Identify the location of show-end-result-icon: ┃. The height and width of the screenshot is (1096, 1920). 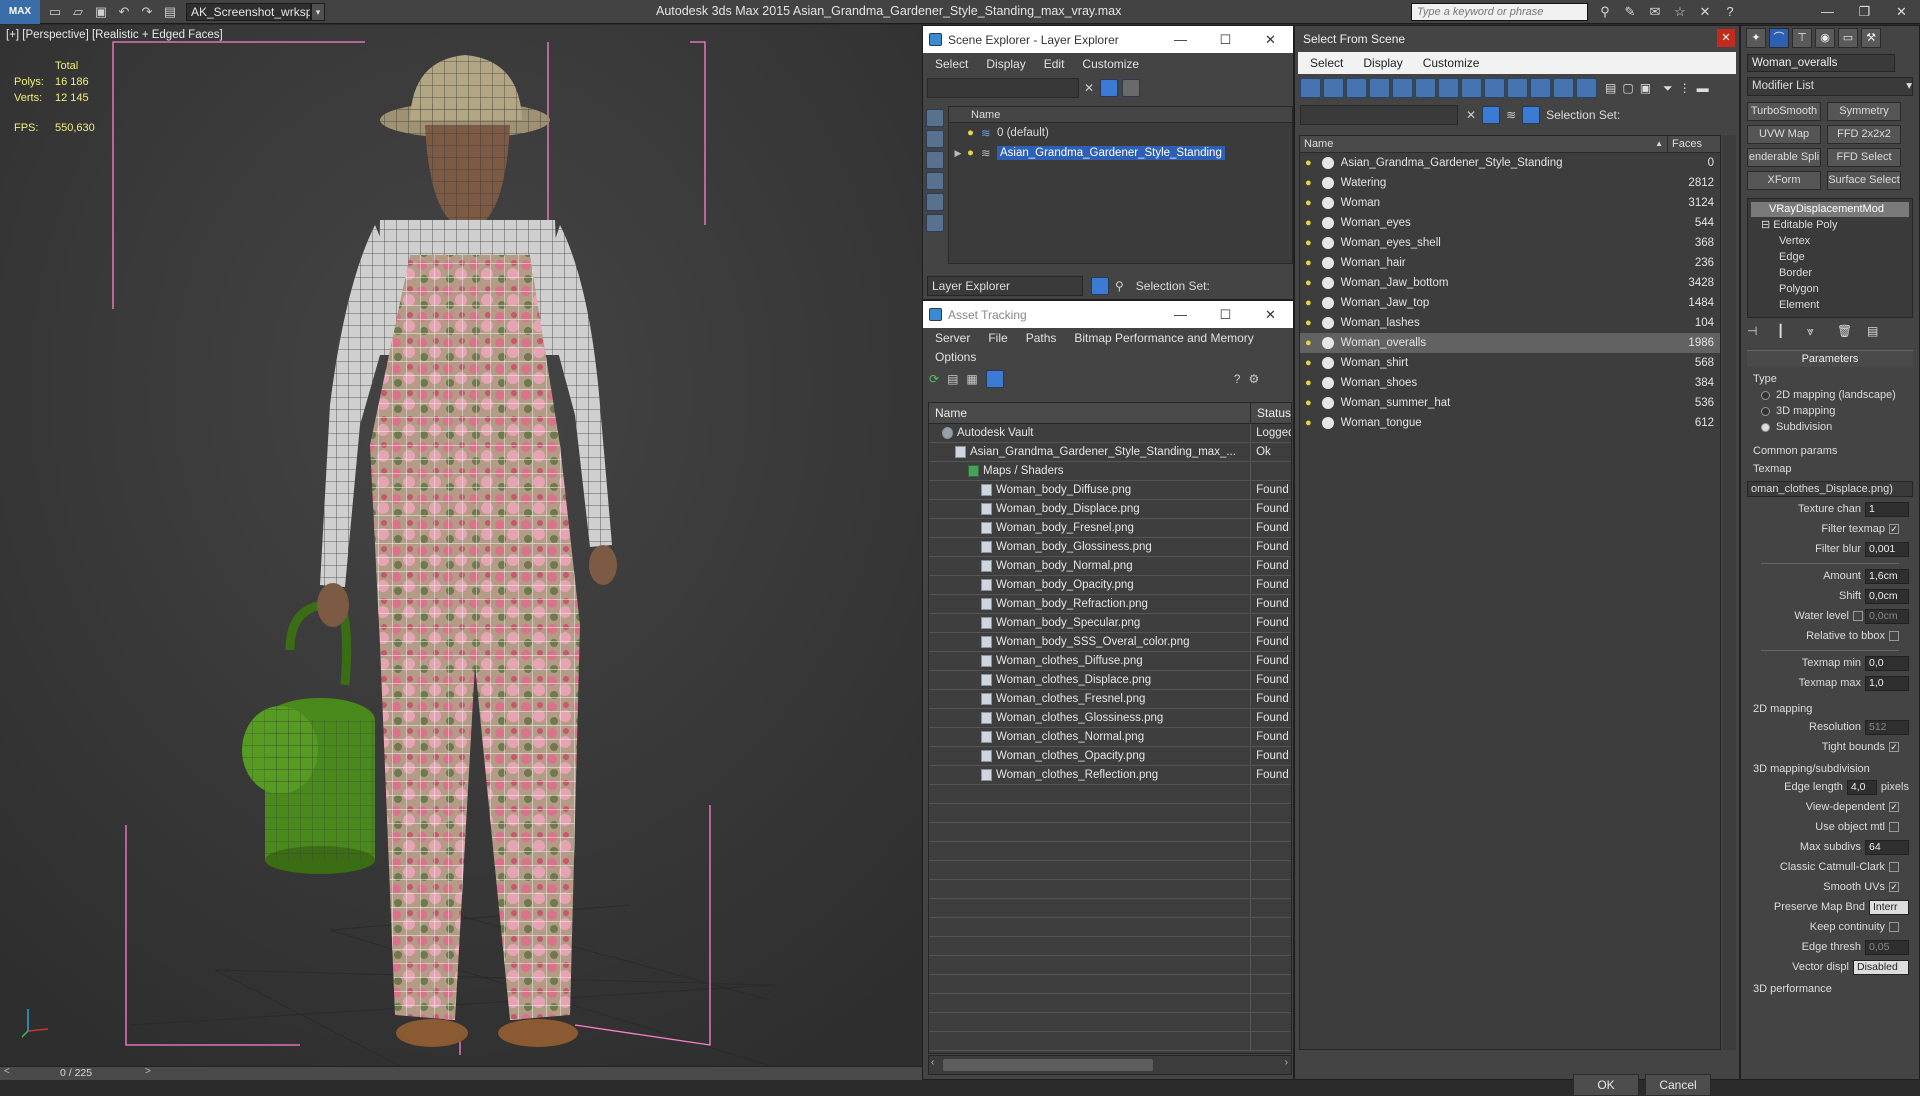
(1785, 332).